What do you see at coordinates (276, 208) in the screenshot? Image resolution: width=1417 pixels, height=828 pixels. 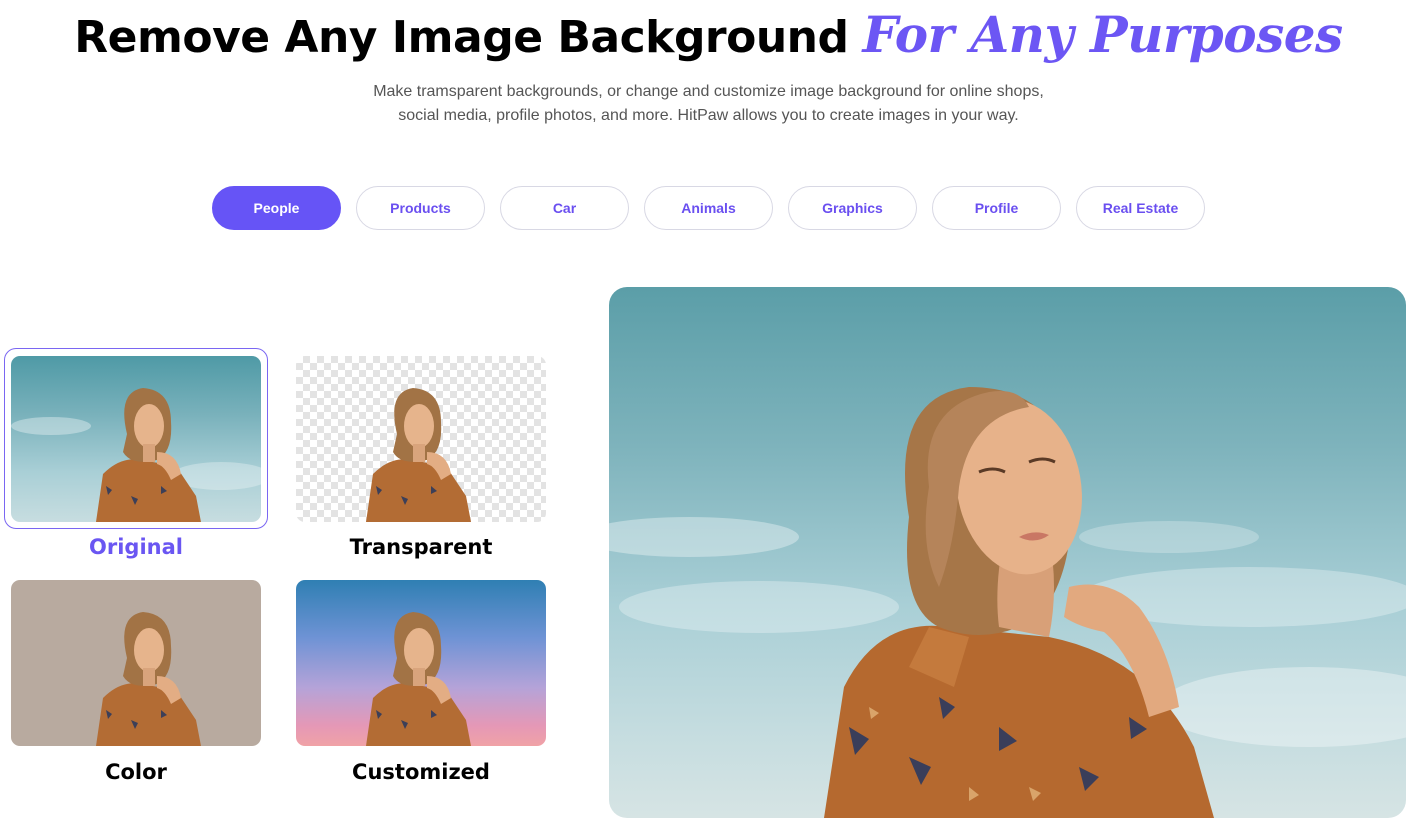 I see `tab-people: People` at bounding box center [276, 208].